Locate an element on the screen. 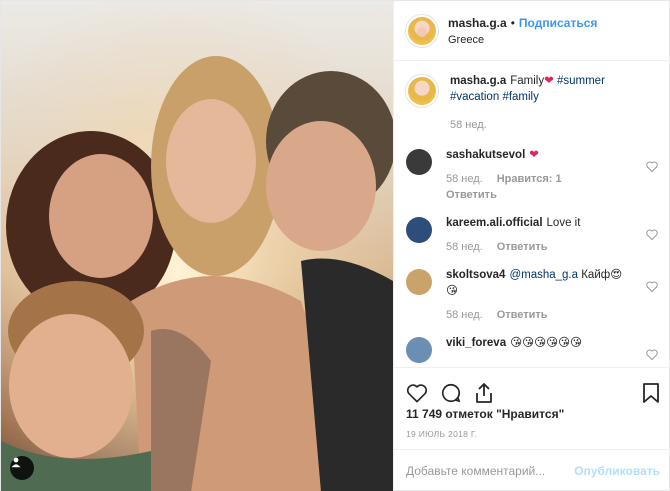 The height and width of the screenshot is (491, 670). comment-text: 😘😘😘😘😘😘 is located at coordinates (546, 343).